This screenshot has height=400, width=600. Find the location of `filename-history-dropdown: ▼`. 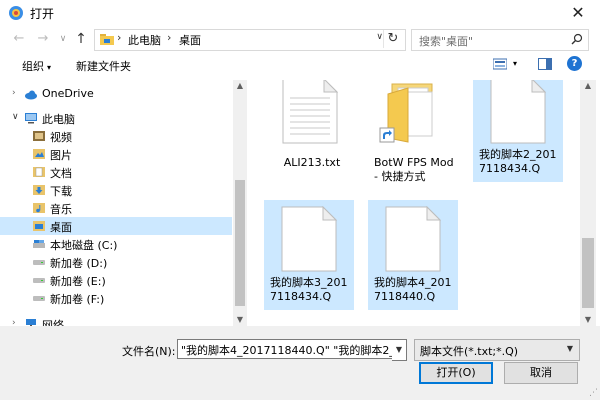

filename-history-dropdown: ▼ is located at coordinates (399, 350).